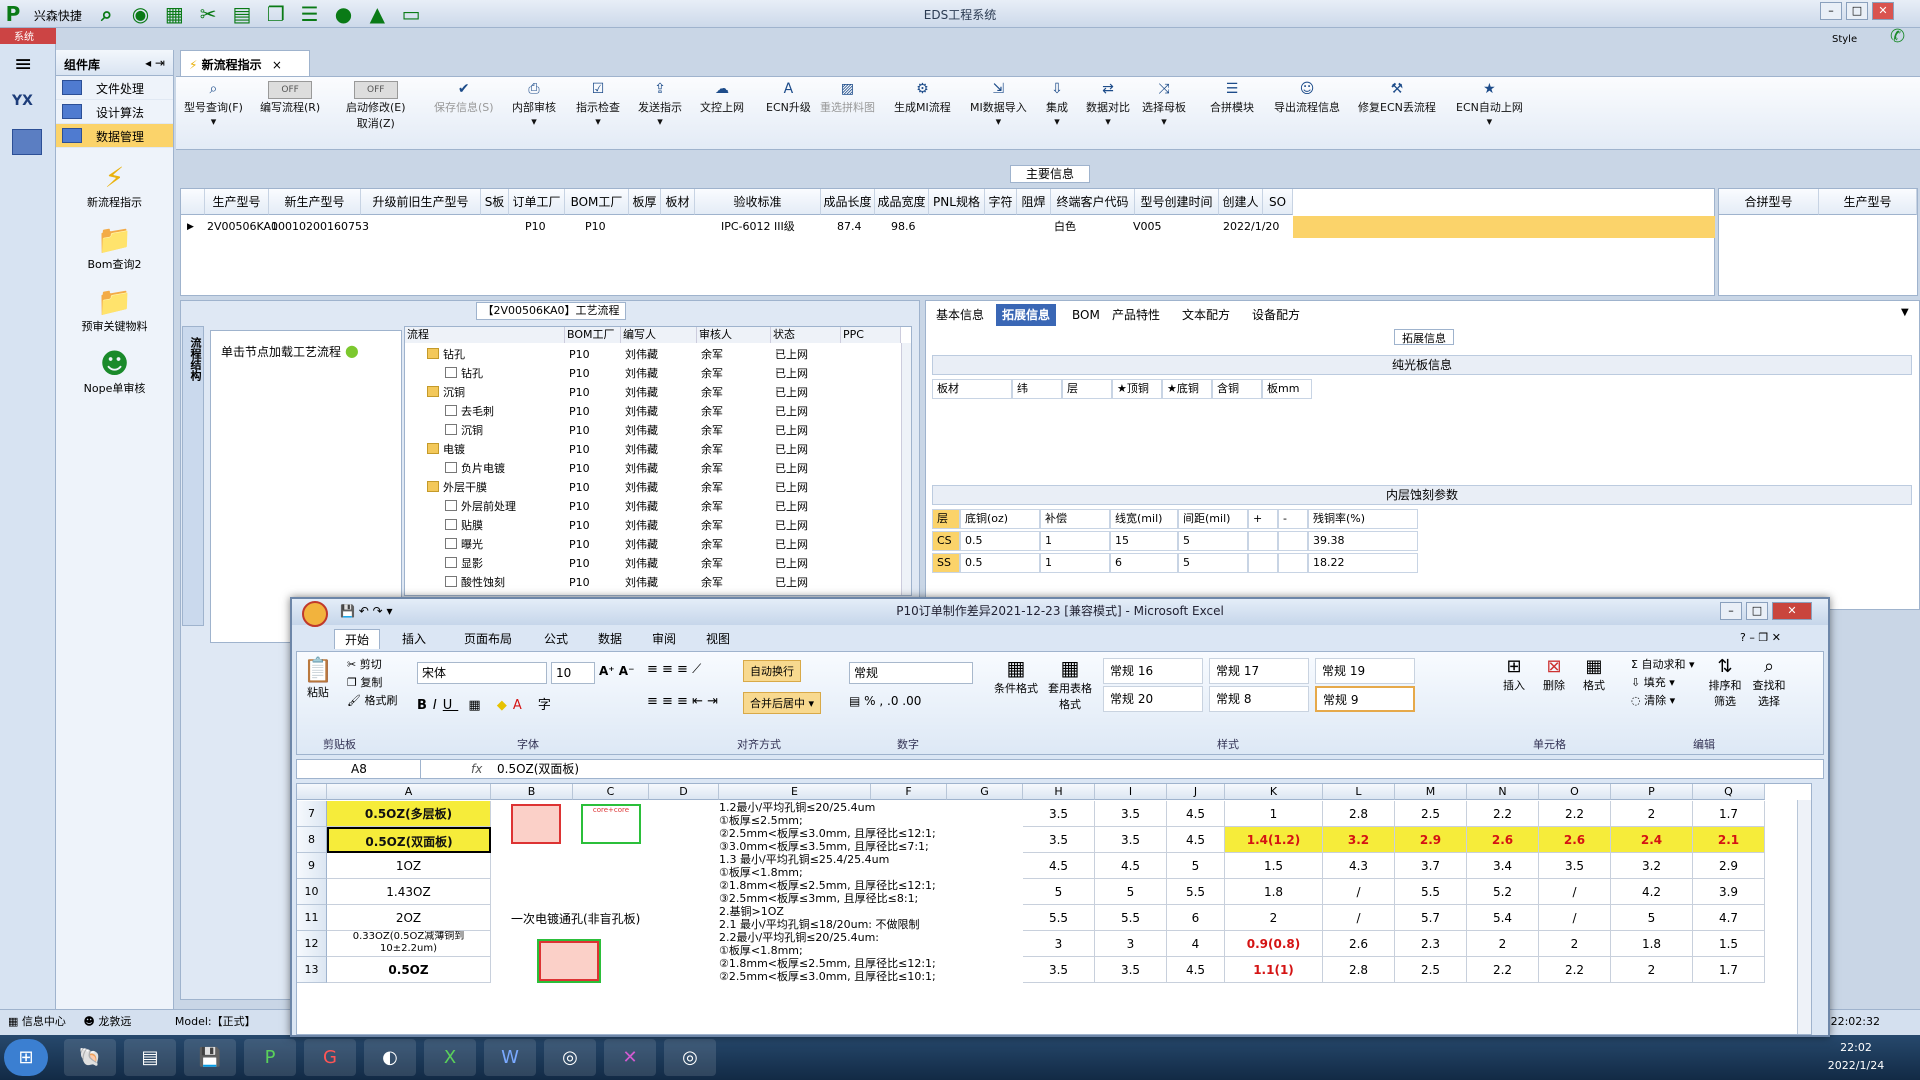  Describe the element at coordinates (998, 104) in the screenshot. I see `mi-import-button: ⇲ MI数据导入 ▾` at that location.